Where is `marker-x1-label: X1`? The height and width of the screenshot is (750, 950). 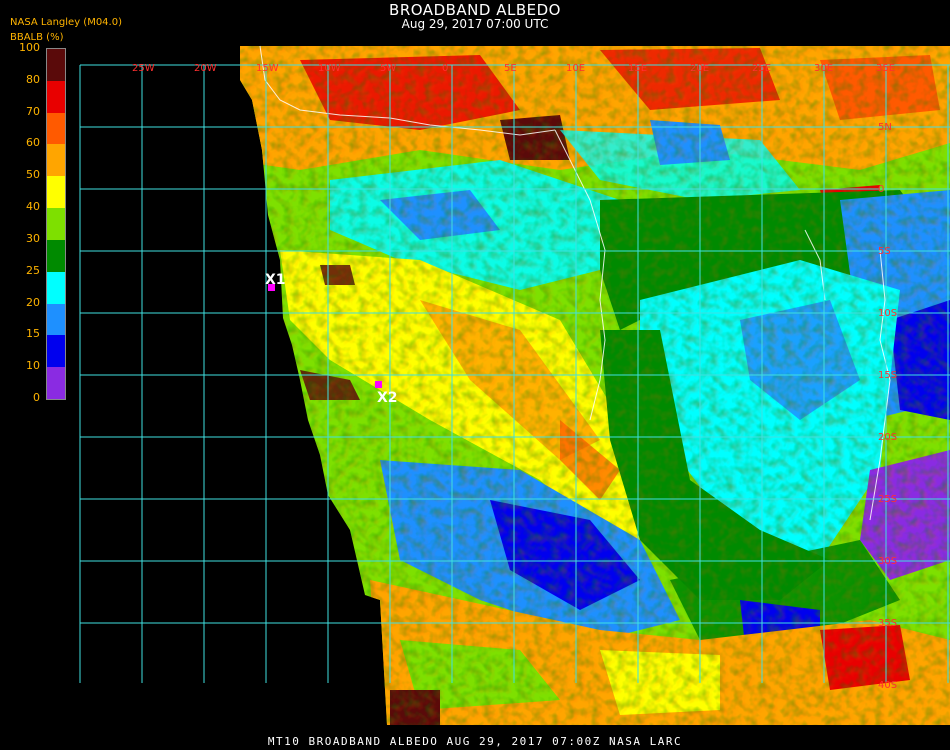
marker-x1-label: X1 is located at coordinates (275, 280).